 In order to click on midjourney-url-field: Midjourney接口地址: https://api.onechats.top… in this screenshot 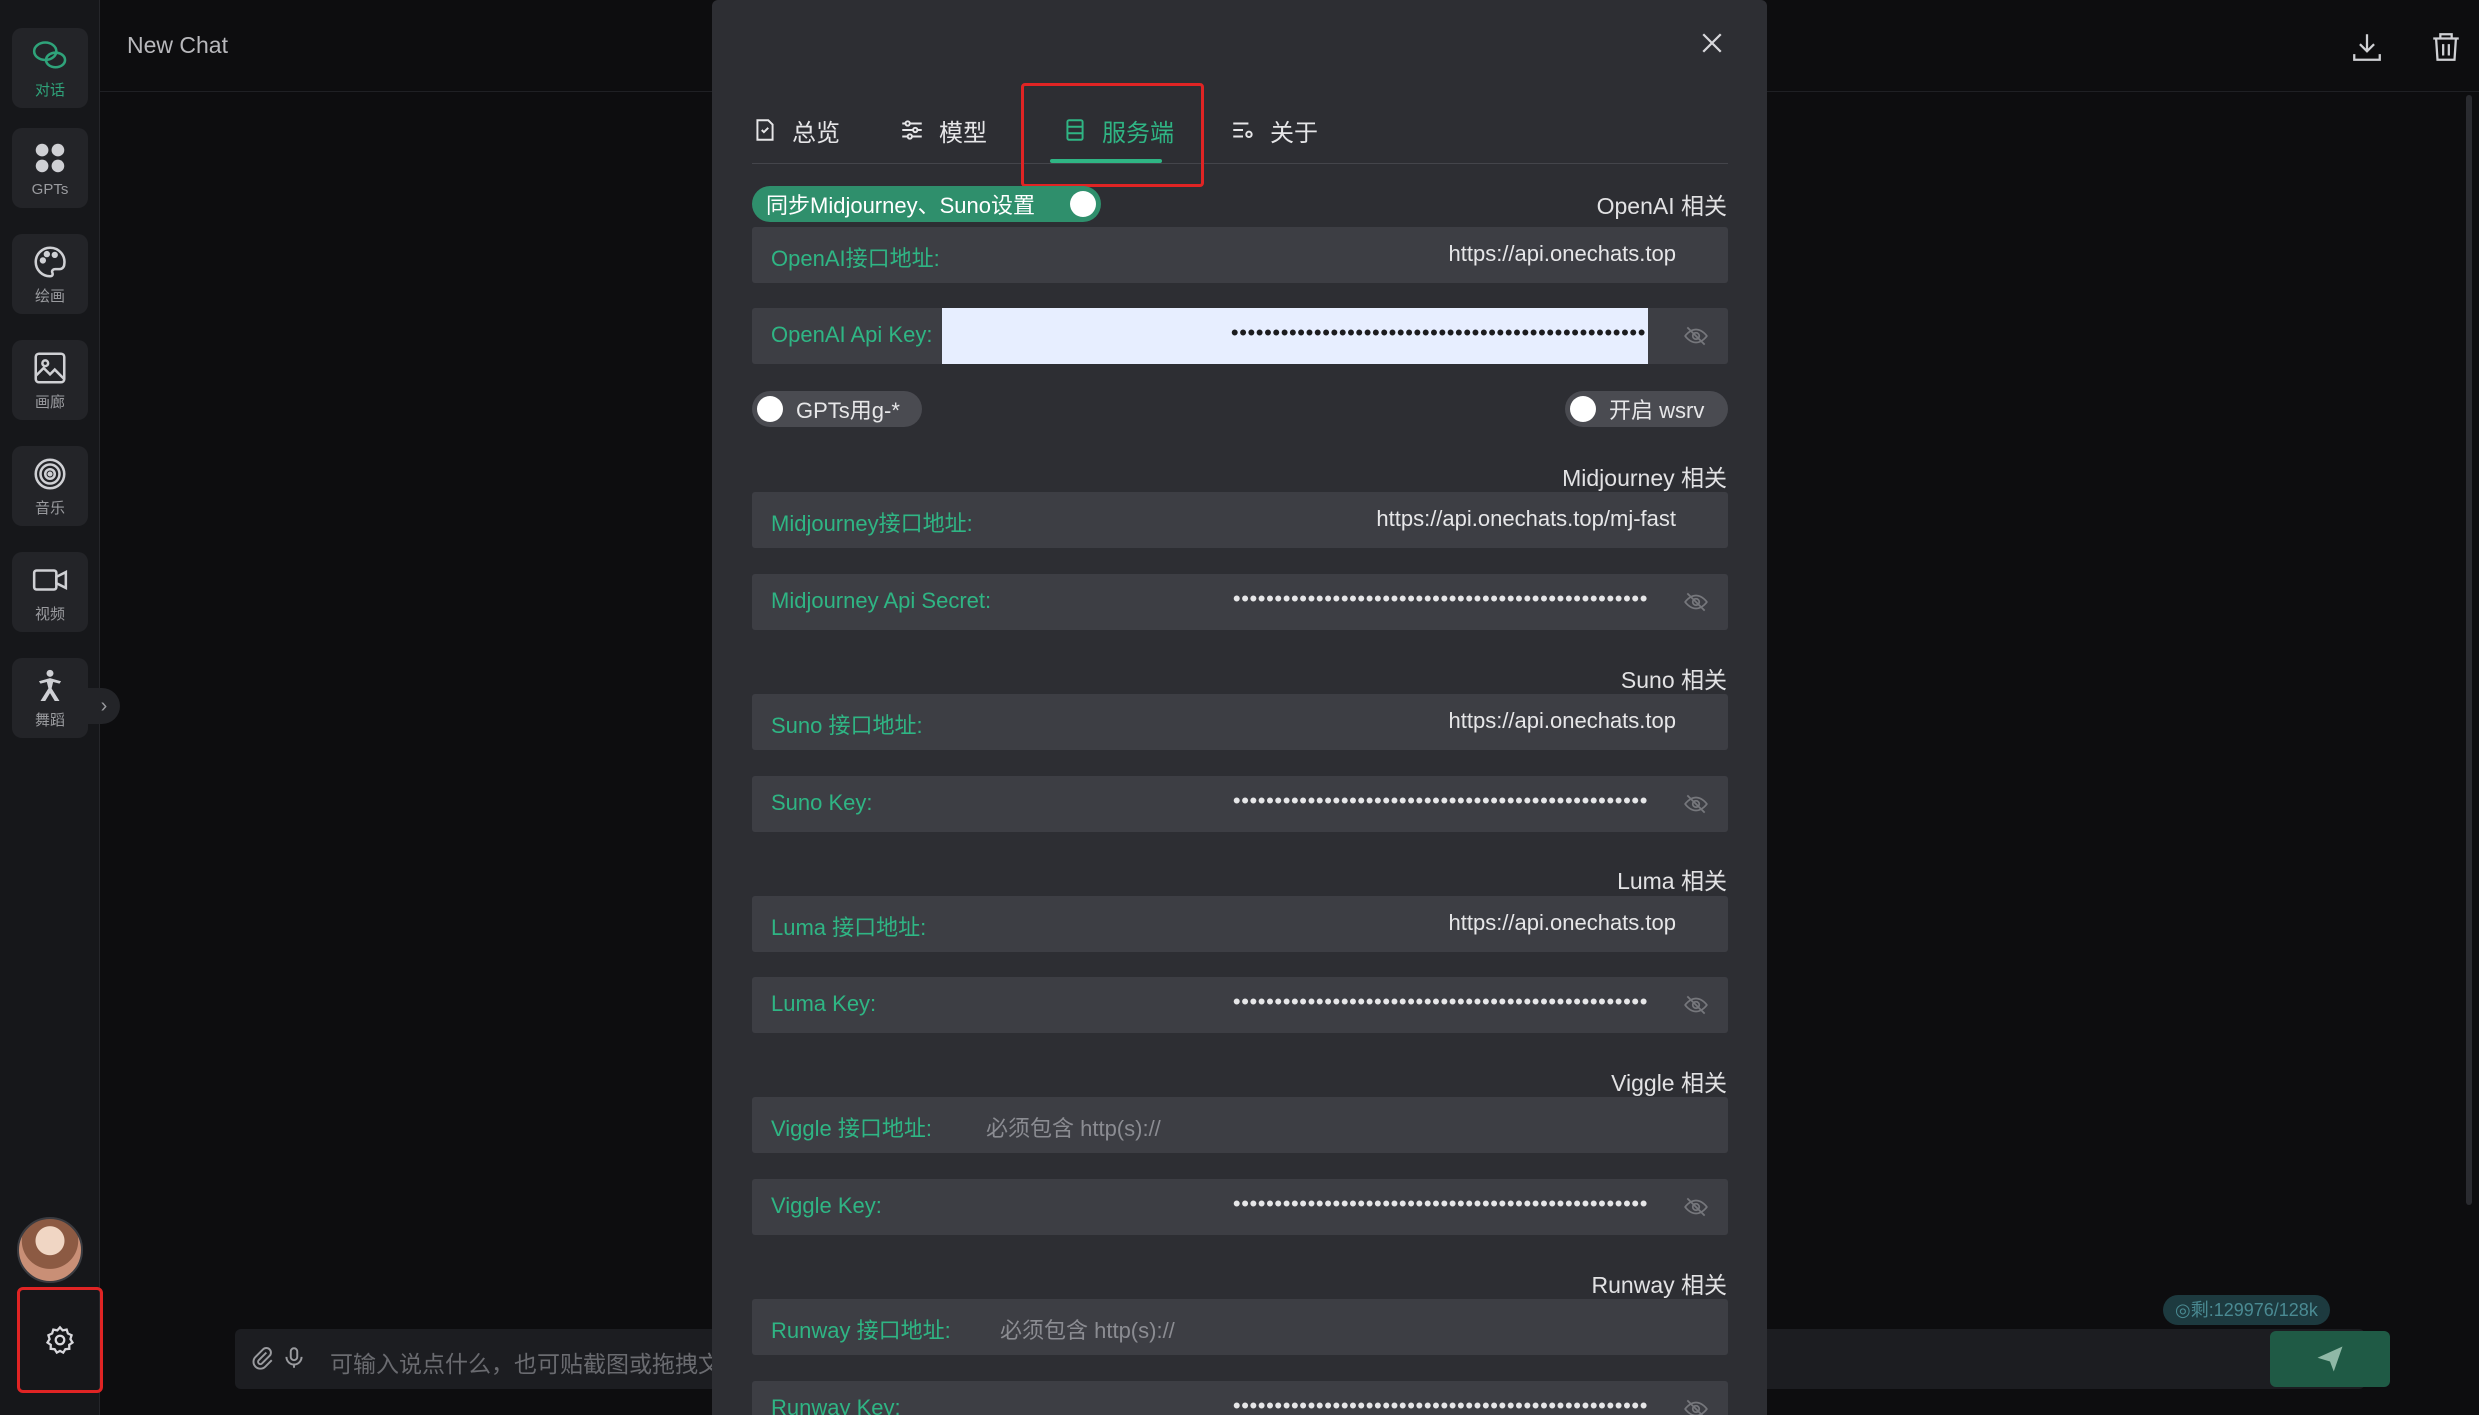, I will do `click(1240, 520)`.